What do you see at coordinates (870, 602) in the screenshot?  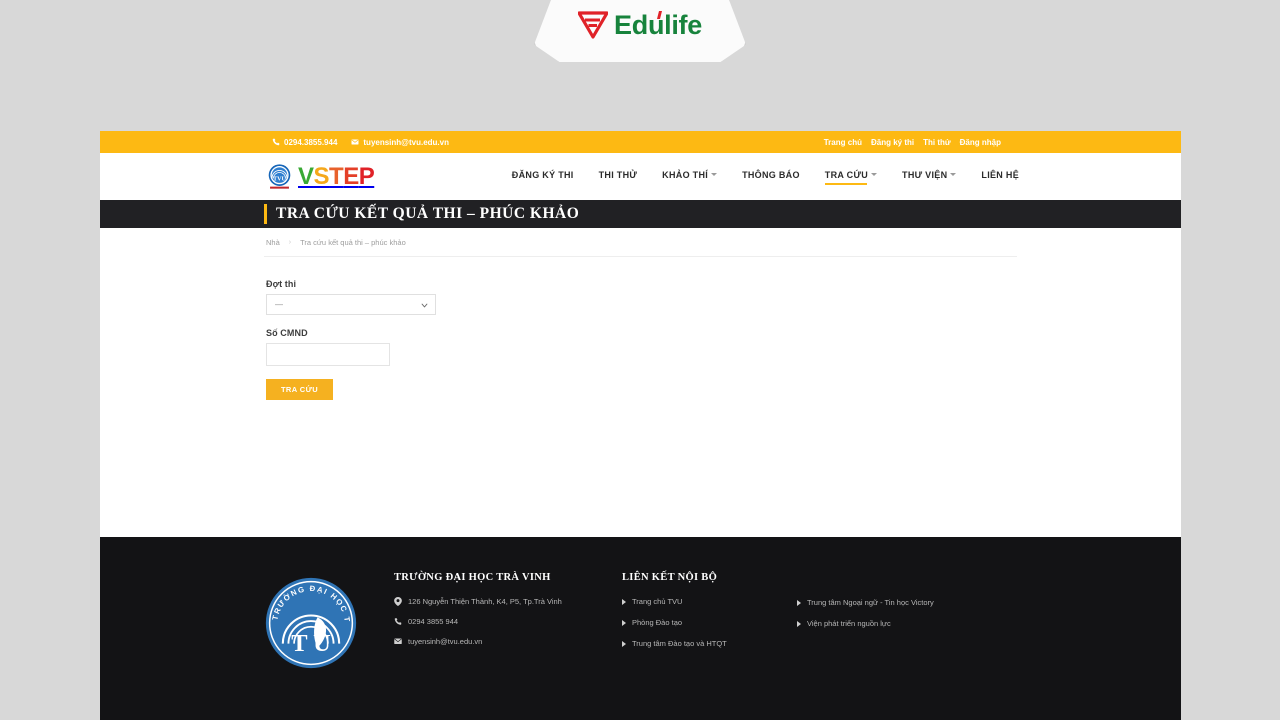 I see `footer-link-label: Trung tâm Ngoại ngữ - Tin học Victory` at bounding box center [870, 602].